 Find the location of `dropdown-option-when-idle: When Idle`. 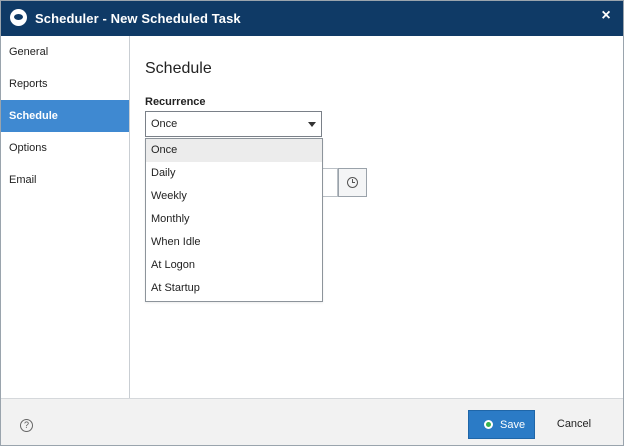

dropdown-option-when-idle: When Idle is located at coordinates (234, 242).